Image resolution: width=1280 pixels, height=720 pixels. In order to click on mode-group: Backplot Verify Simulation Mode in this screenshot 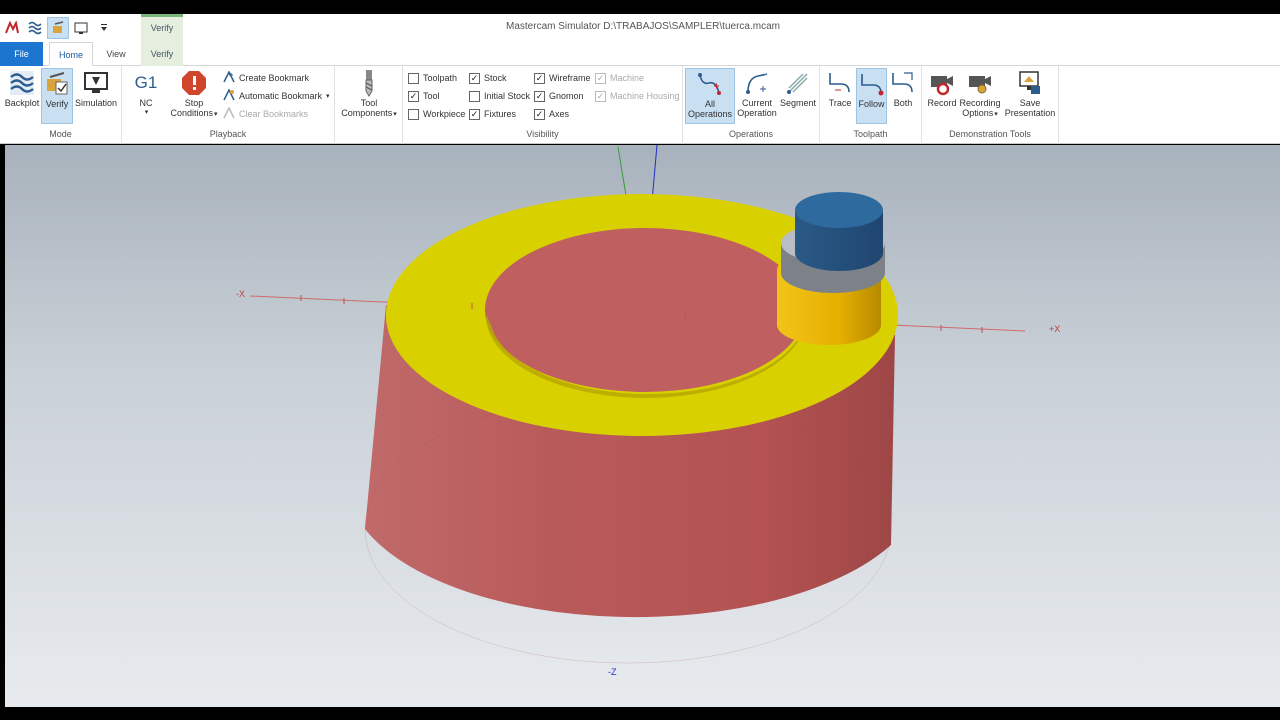, I will do `click(61, 105)`.